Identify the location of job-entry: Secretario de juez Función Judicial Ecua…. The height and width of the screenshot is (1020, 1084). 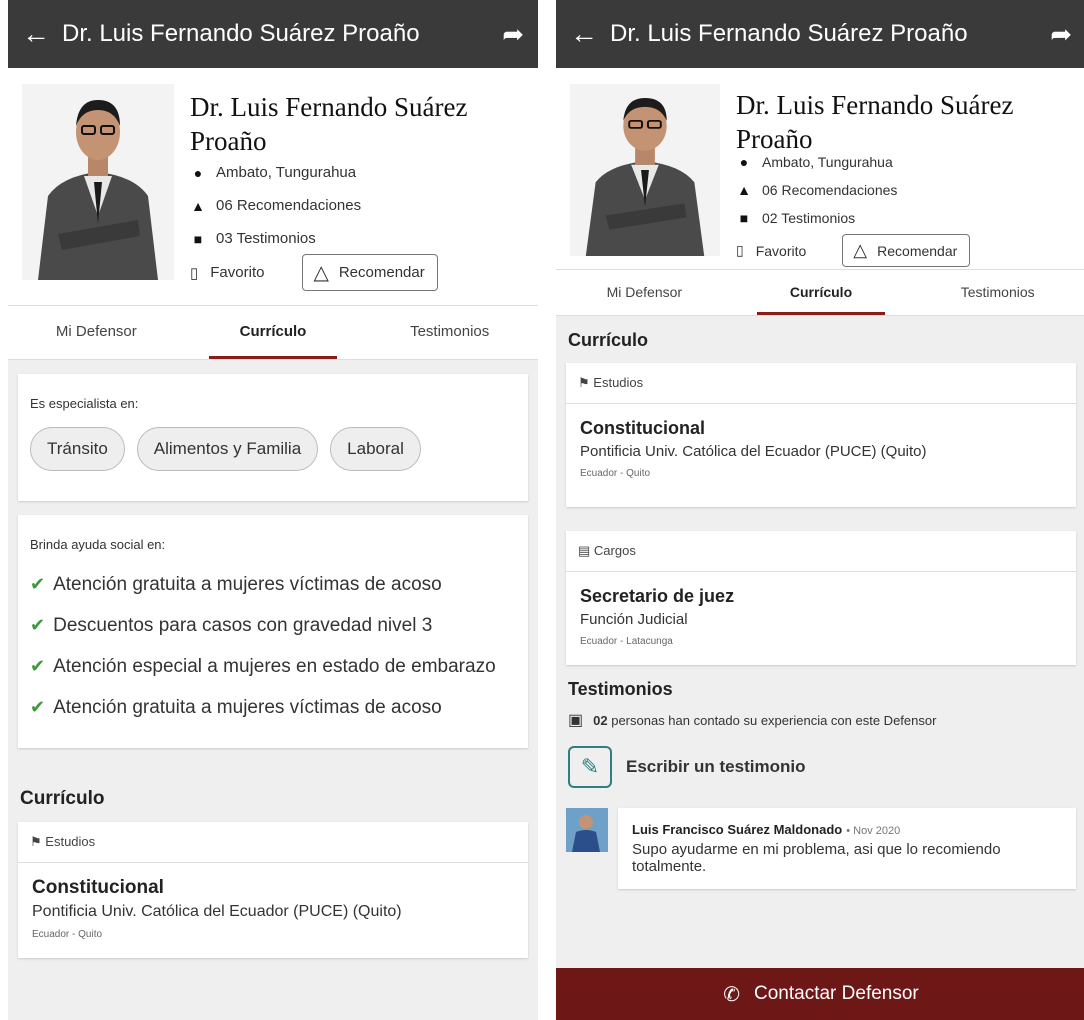
(821, 618).